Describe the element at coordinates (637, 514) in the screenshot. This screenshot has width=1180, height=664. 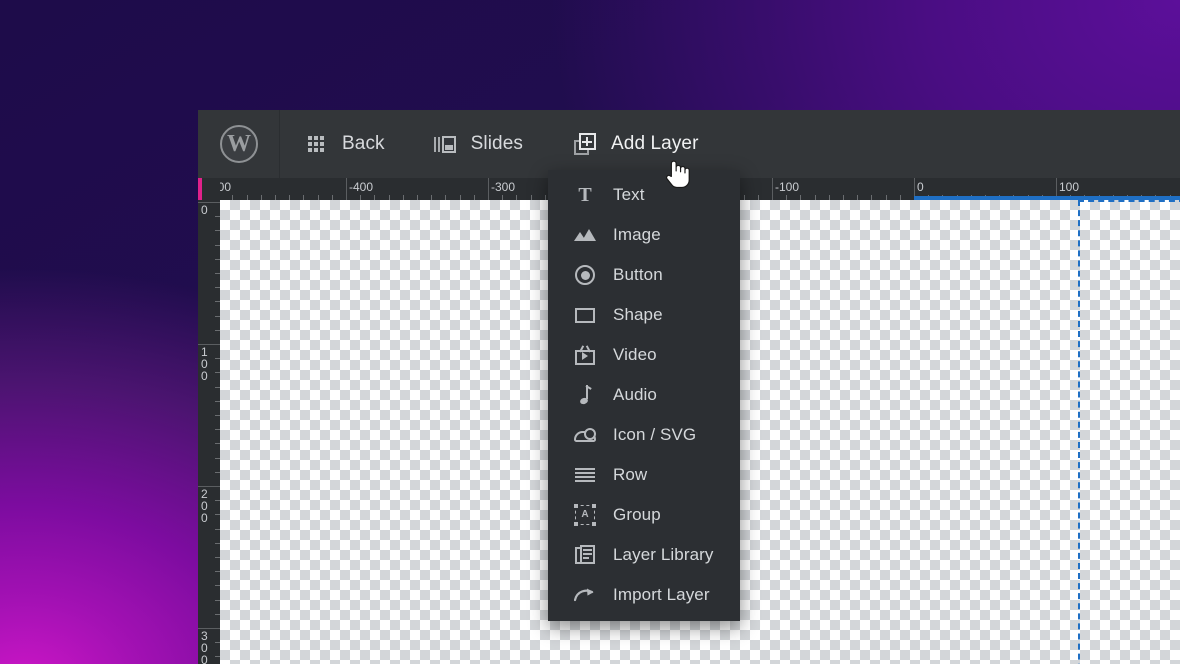
I see `menu-item-label: Group` at that location.